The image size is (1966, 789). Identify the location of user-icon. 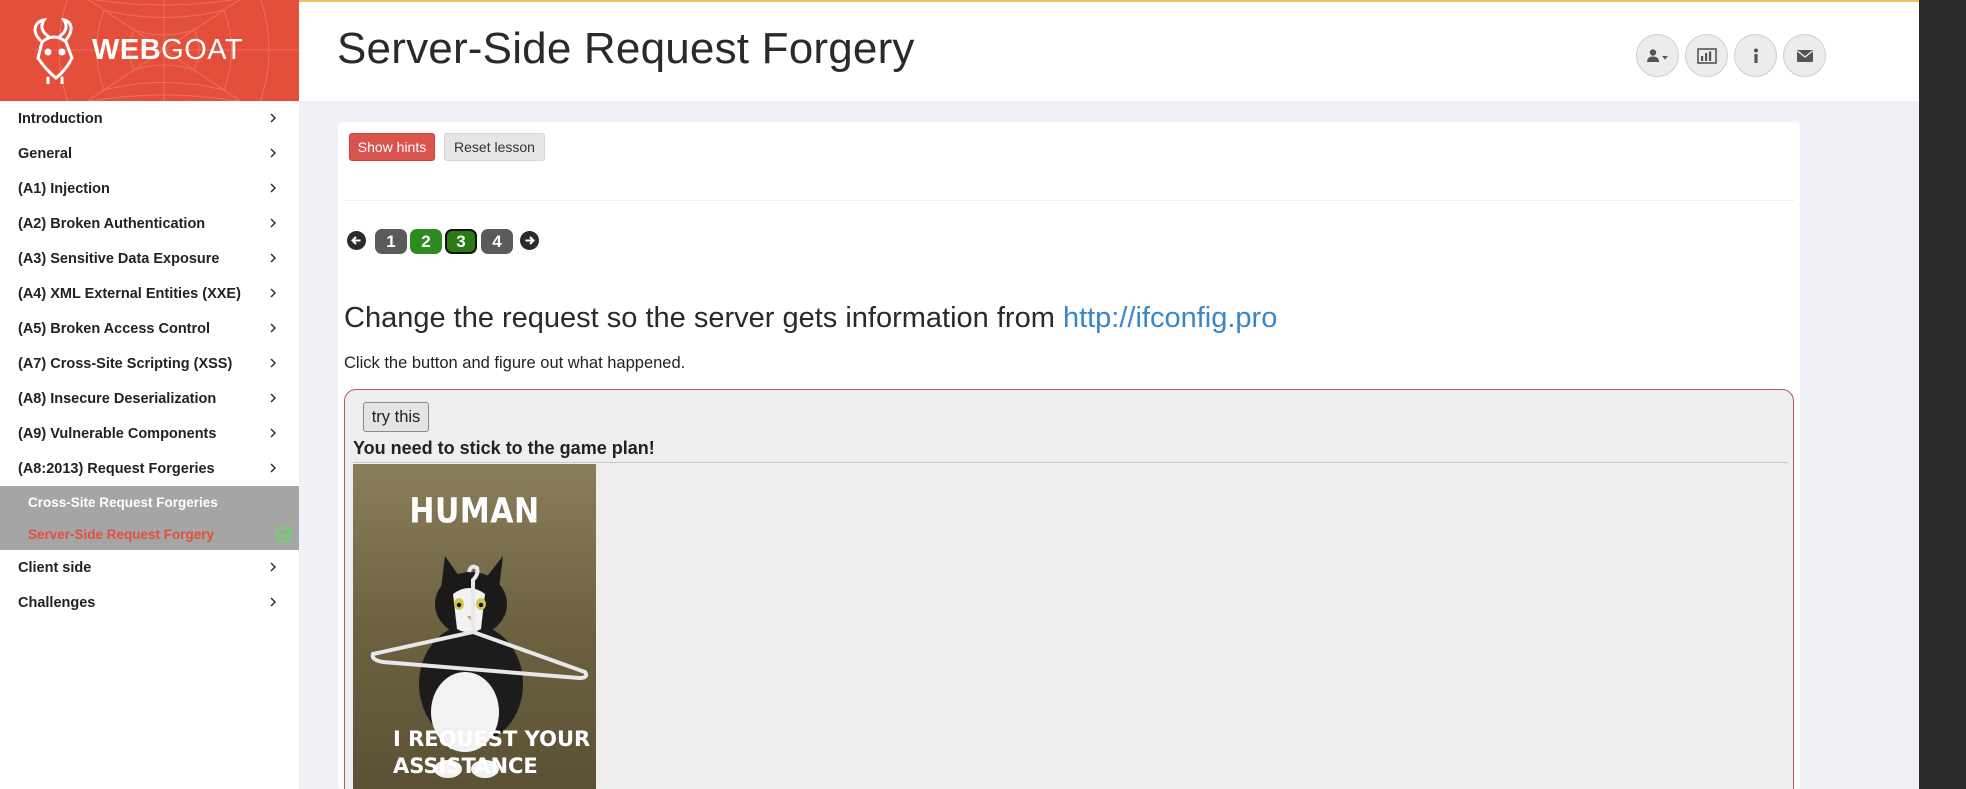
(1657, 55).